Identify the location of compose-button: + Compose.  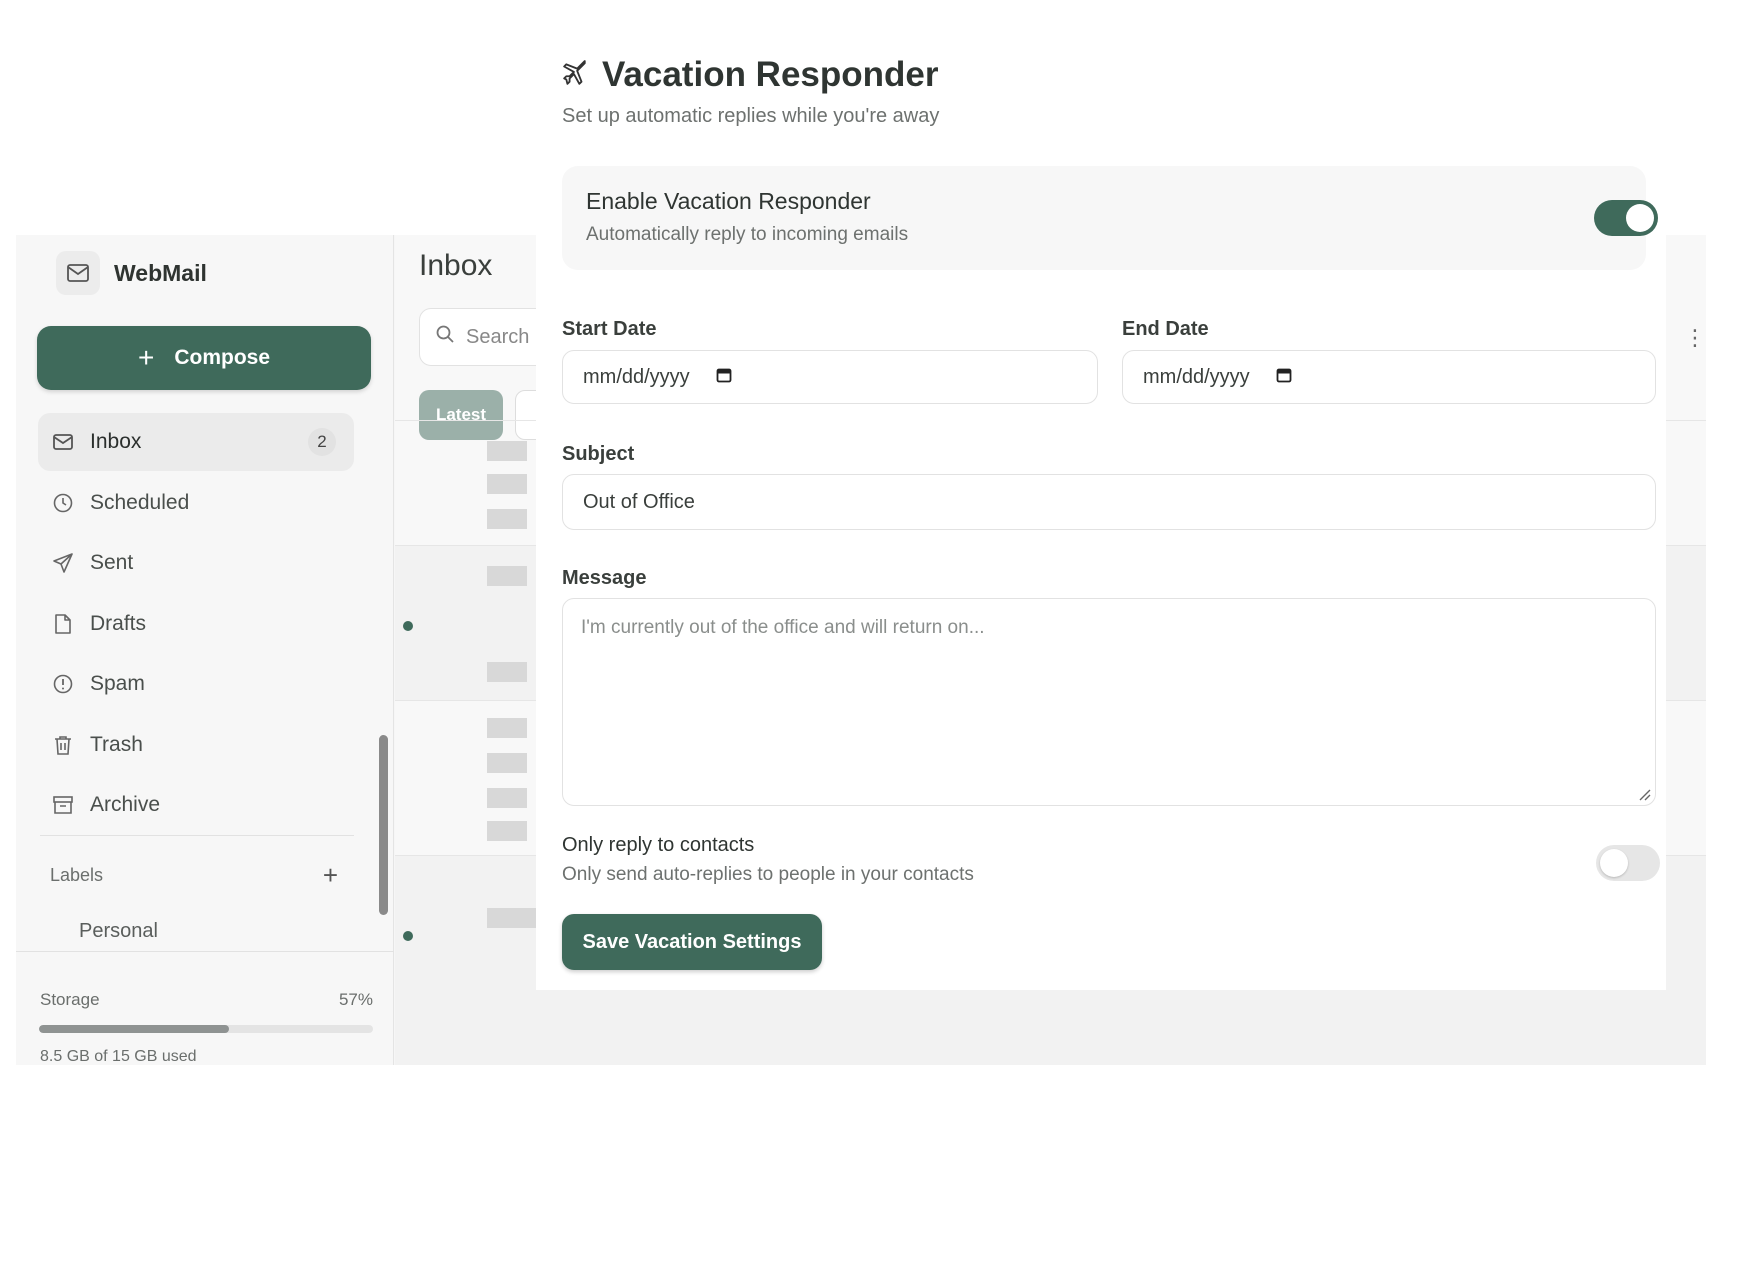
(204, 358).